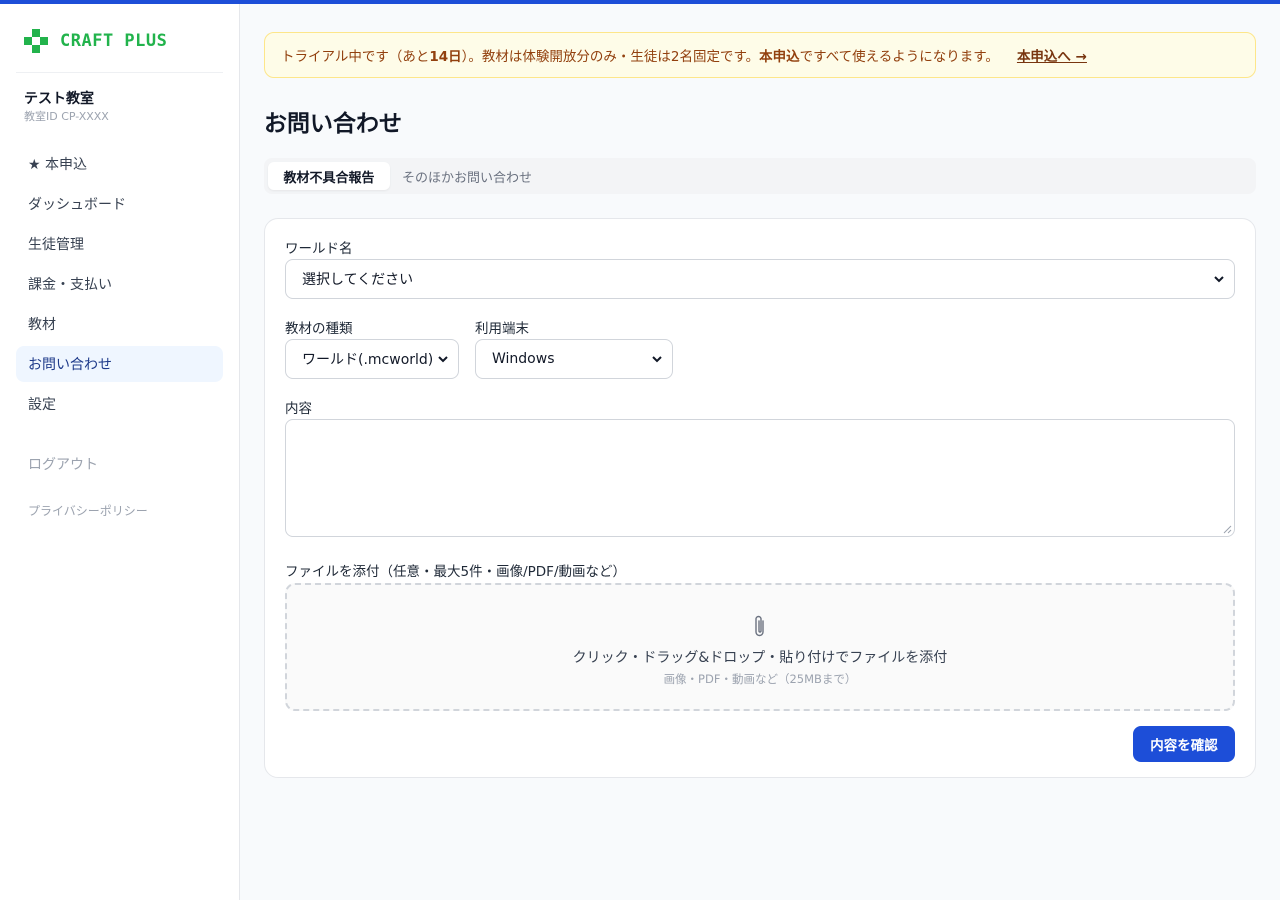  Describe the element at coordinates (1227, 529) in the screenshot. I see `resize-handle-icon` at that location.